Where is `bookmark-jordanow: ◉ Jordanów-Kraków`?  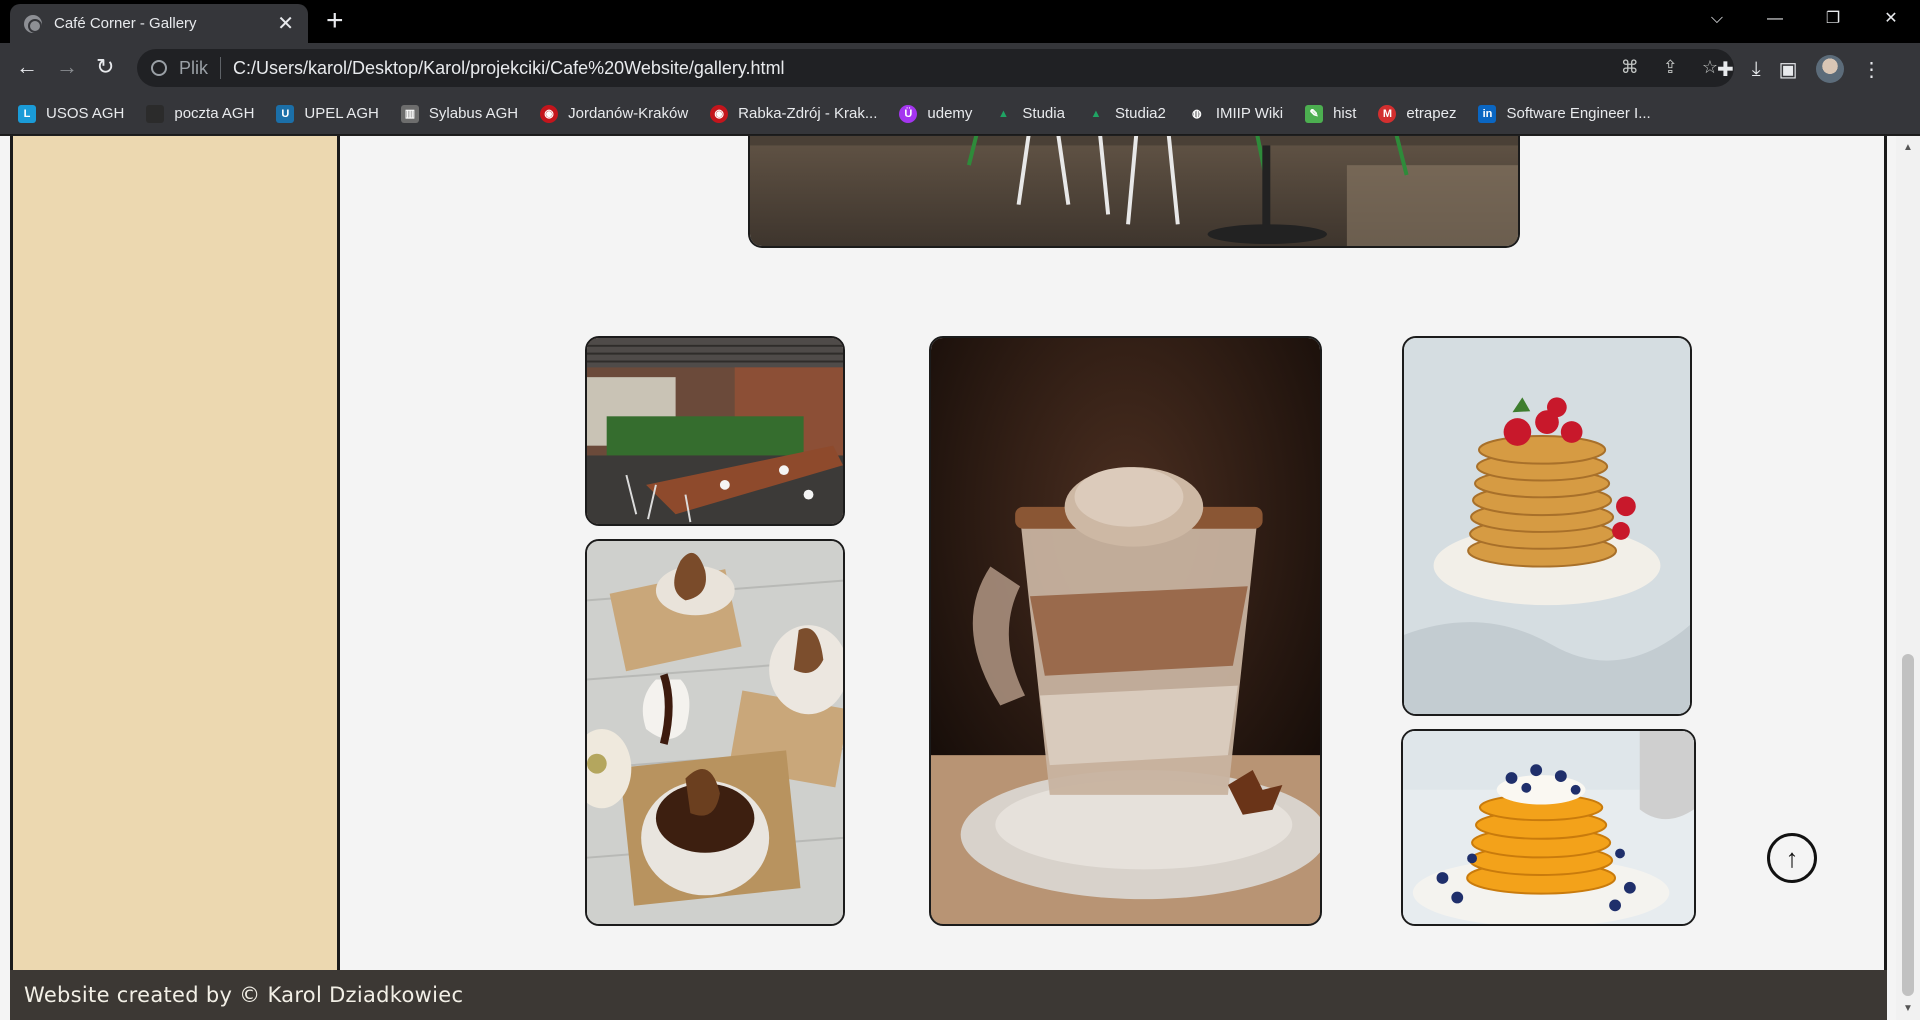
bookmark-jordanow: ◉ Jordanów-Kraków is located at coordinates (614, 113).